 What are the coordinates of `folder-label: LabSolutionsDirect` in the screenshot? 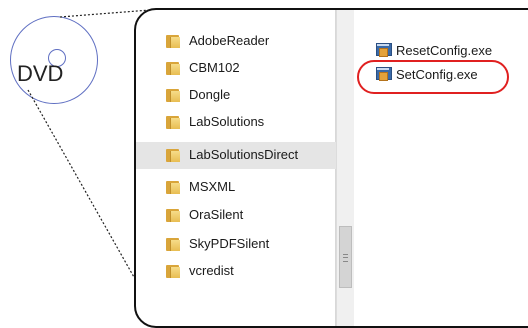 It's located at (244, 154).